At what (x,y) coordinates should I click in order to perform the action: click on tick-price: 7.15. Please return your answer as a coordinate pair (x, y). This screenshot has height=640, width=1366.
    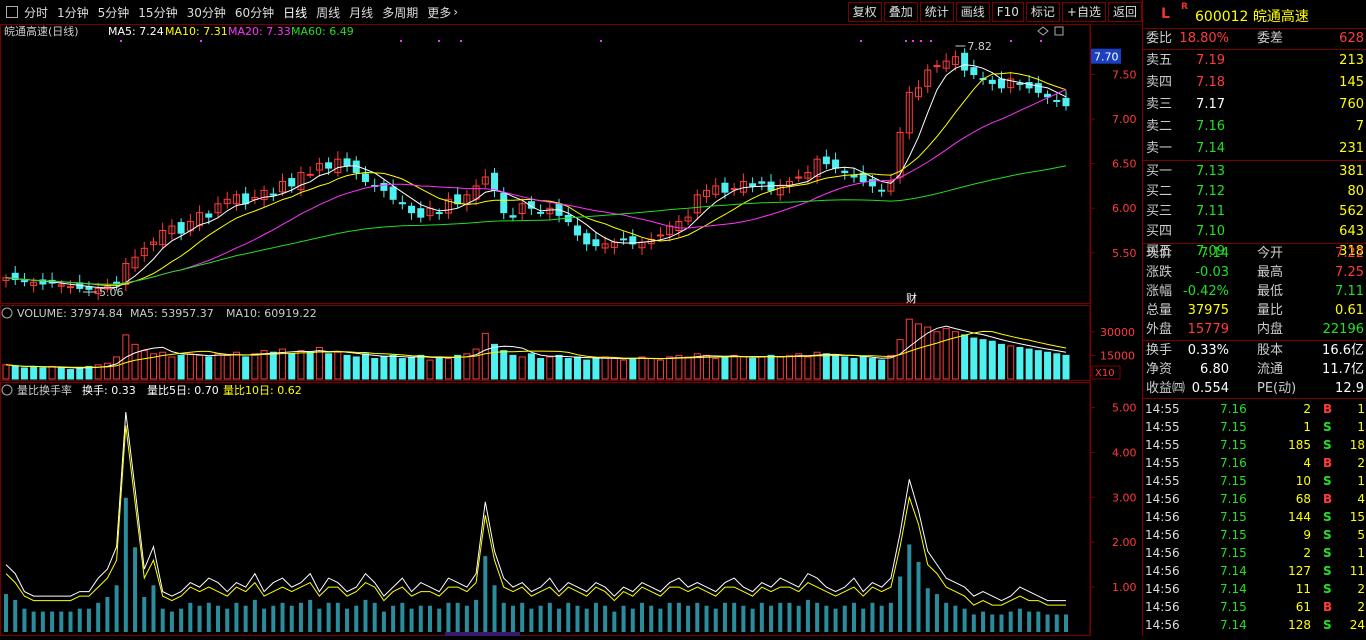
    Looking at the image, I should click on (1233, 427).